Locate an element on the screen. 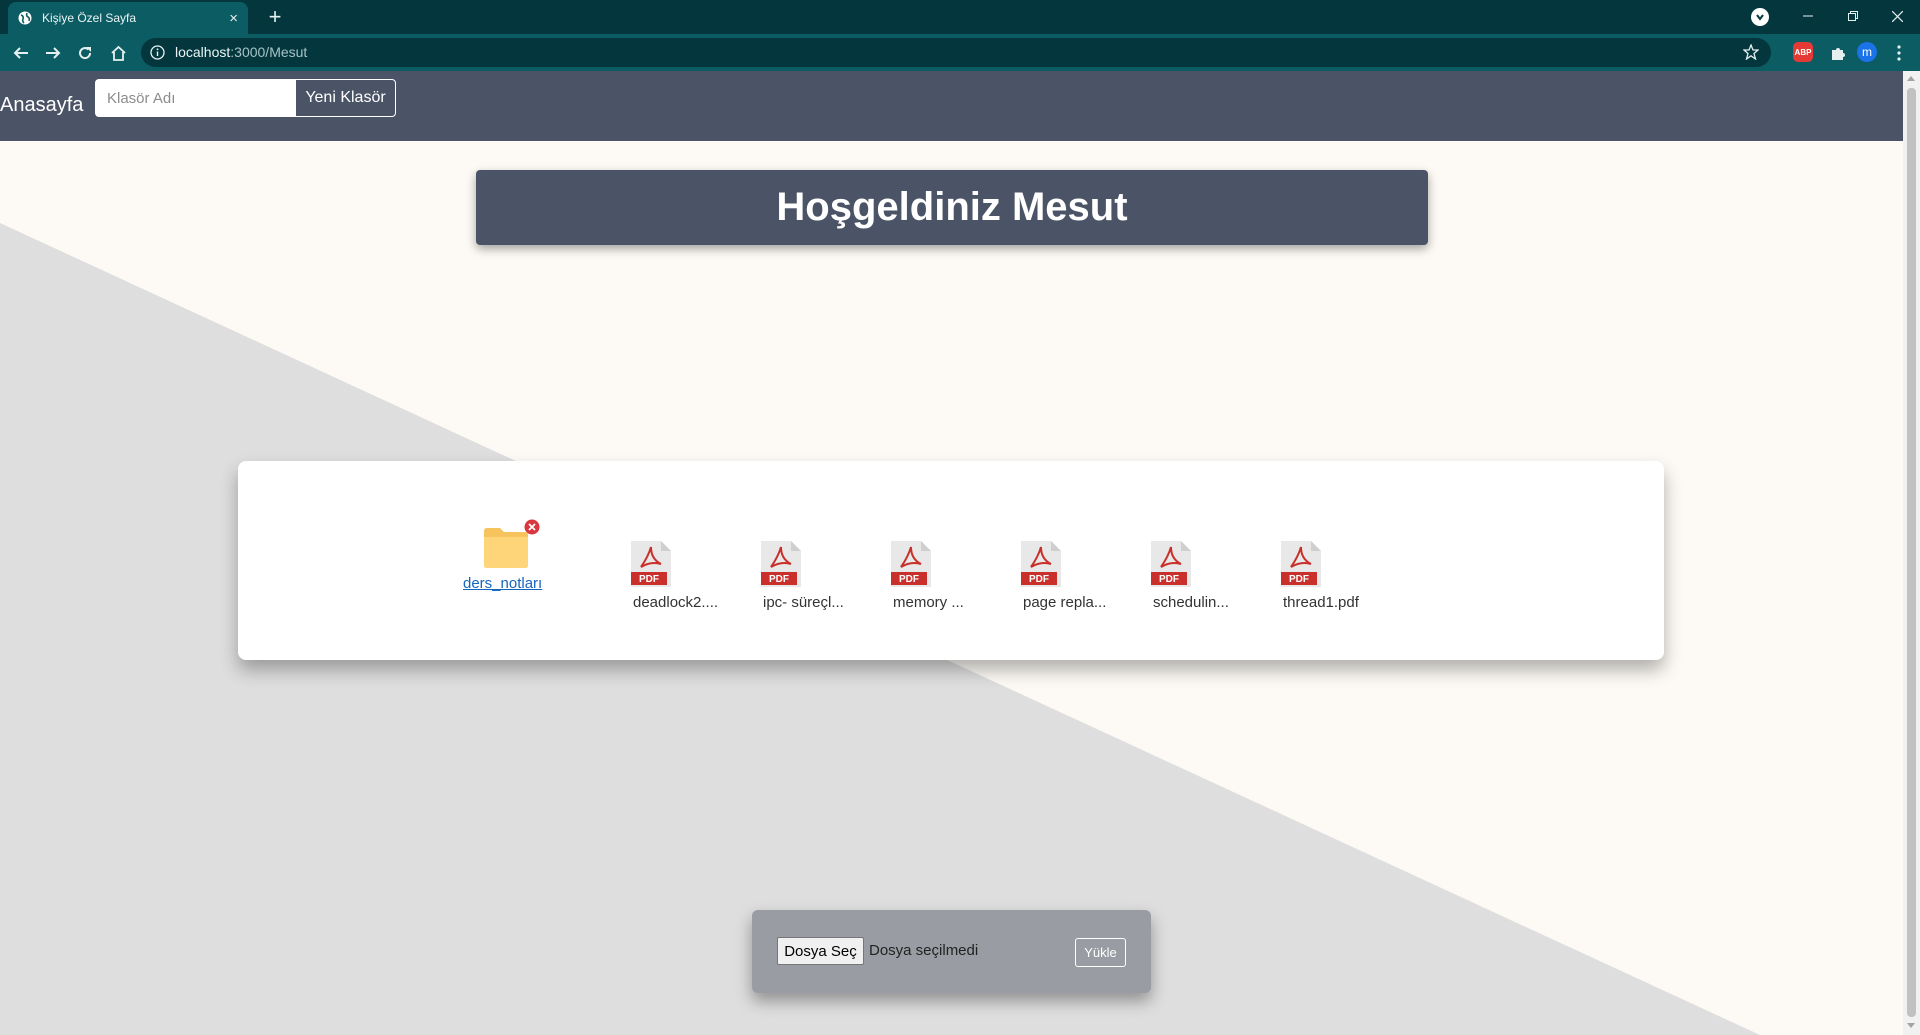  home-icon is located at coordinates (118, 53).